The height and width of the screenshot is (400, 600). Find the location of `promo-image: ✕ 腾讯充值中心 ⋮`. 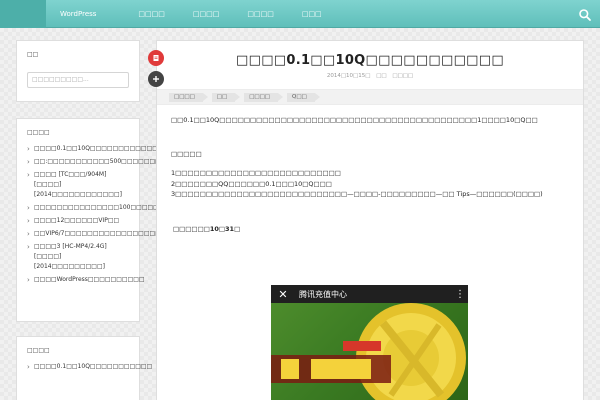

promo-image: ✕ 腾讯充值中心 ⋮ is located at coordinates (369, 342).